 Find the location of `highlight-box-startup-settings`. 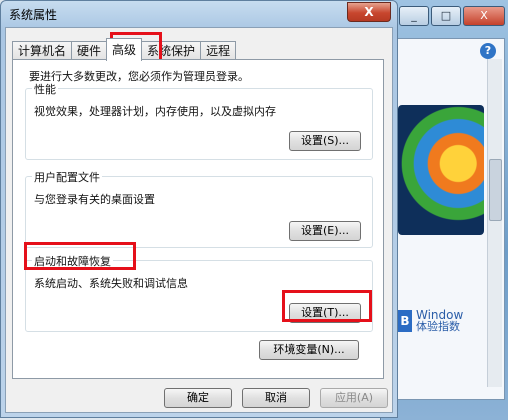

highlight-box-startup-settings is located at coordinates (327, 306).